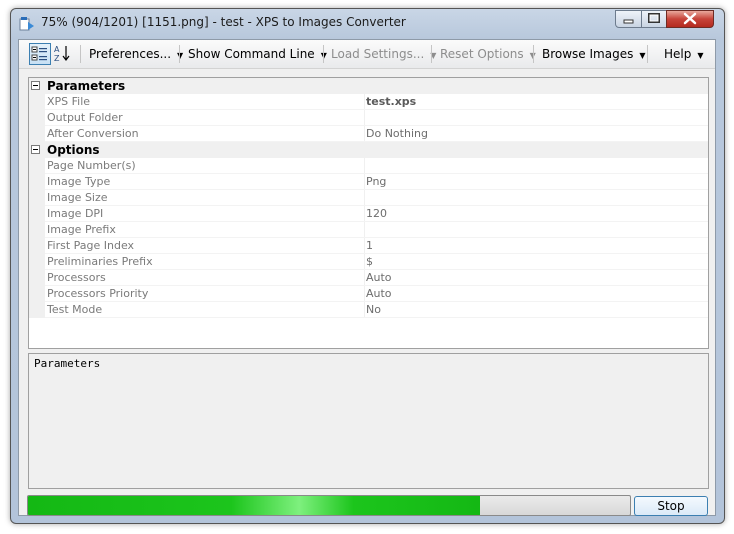 The width and height of the screenshot is (734, 534). I want to click on property-row-image-dpi: Image DPI 120, so click(368, 214).